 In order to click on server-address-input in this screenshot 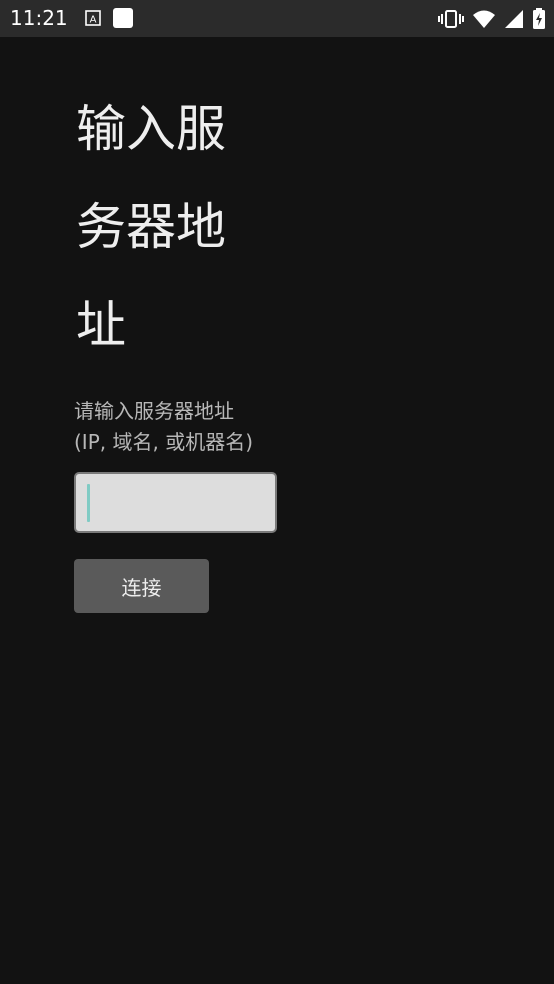, I will do `click(178, 503)`.